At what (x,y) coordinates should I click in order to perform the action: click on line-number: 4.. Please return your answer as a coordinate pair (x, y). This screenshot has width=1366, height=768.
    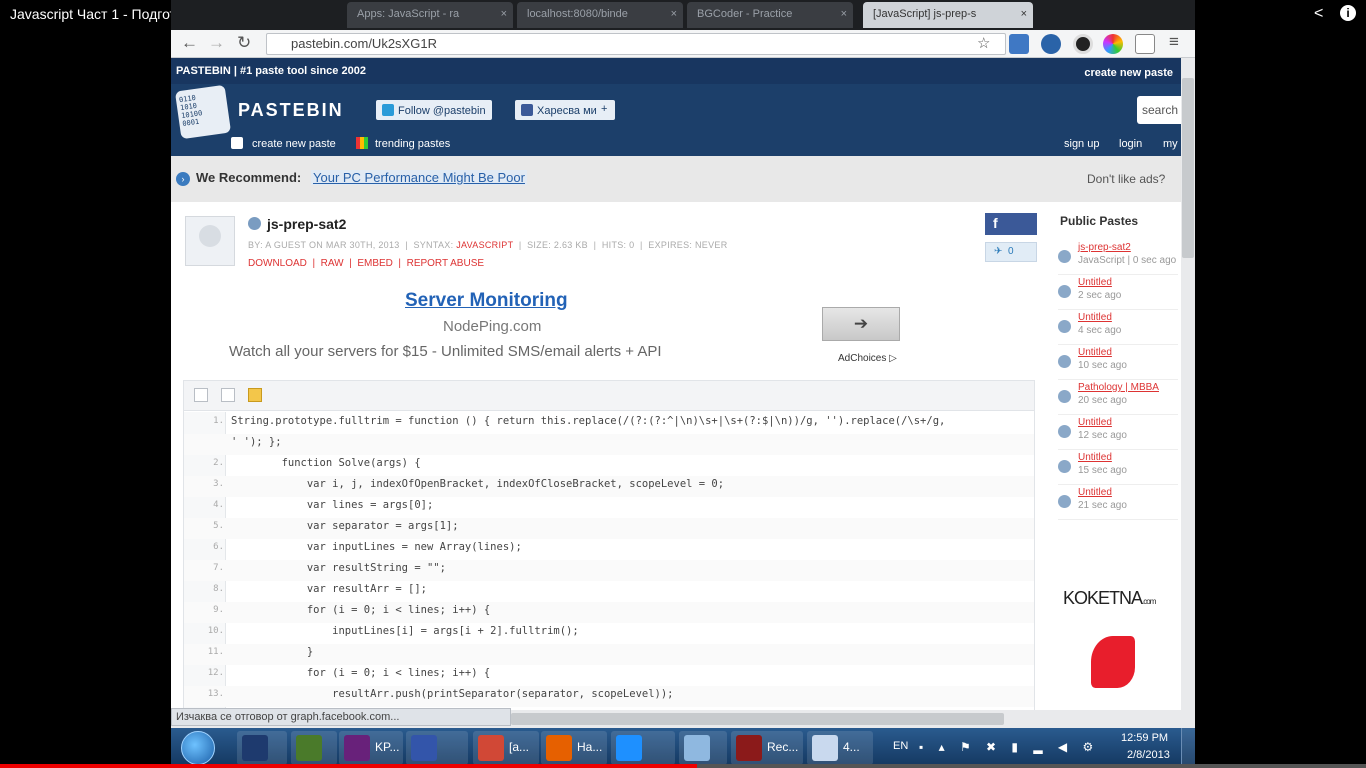
    Looking at the image, I should click on (218, 505).